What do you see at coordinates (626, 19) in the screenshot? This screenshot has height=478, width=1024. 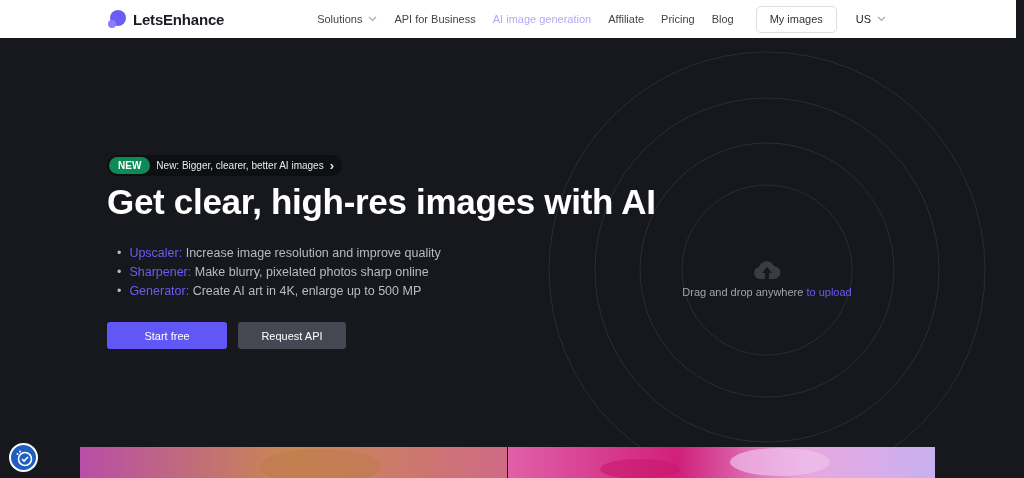 I see `nav-link: Affiliate` at bounding box center [626, 19].